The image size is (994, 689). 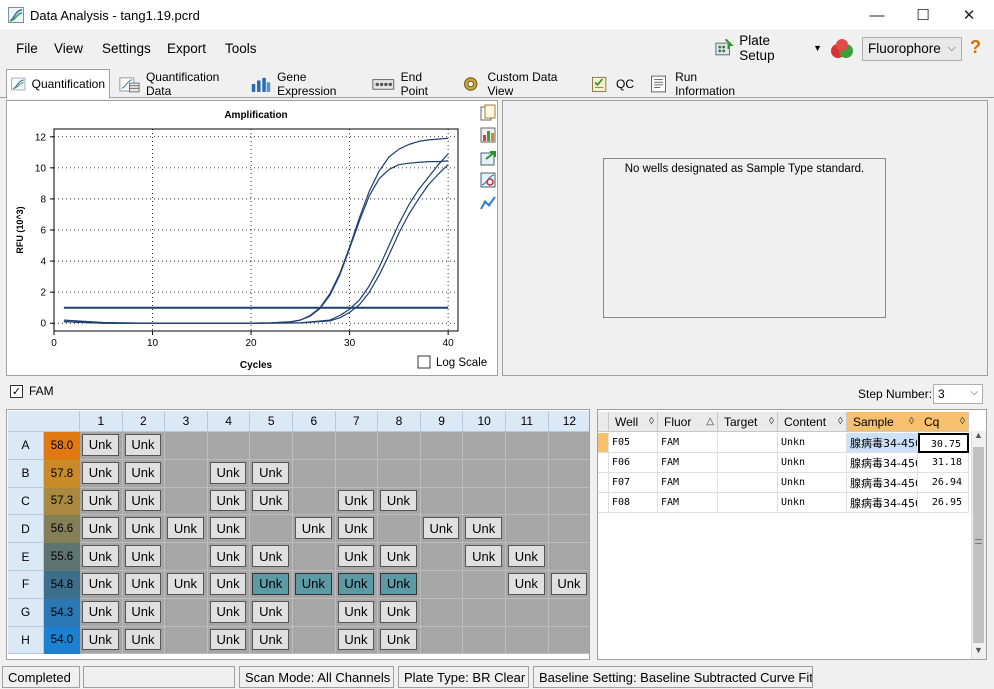 What do you see at coordinates (399, 529) in the screenshot?
I see `plate-well-d8` at bounding box center [399, 529].